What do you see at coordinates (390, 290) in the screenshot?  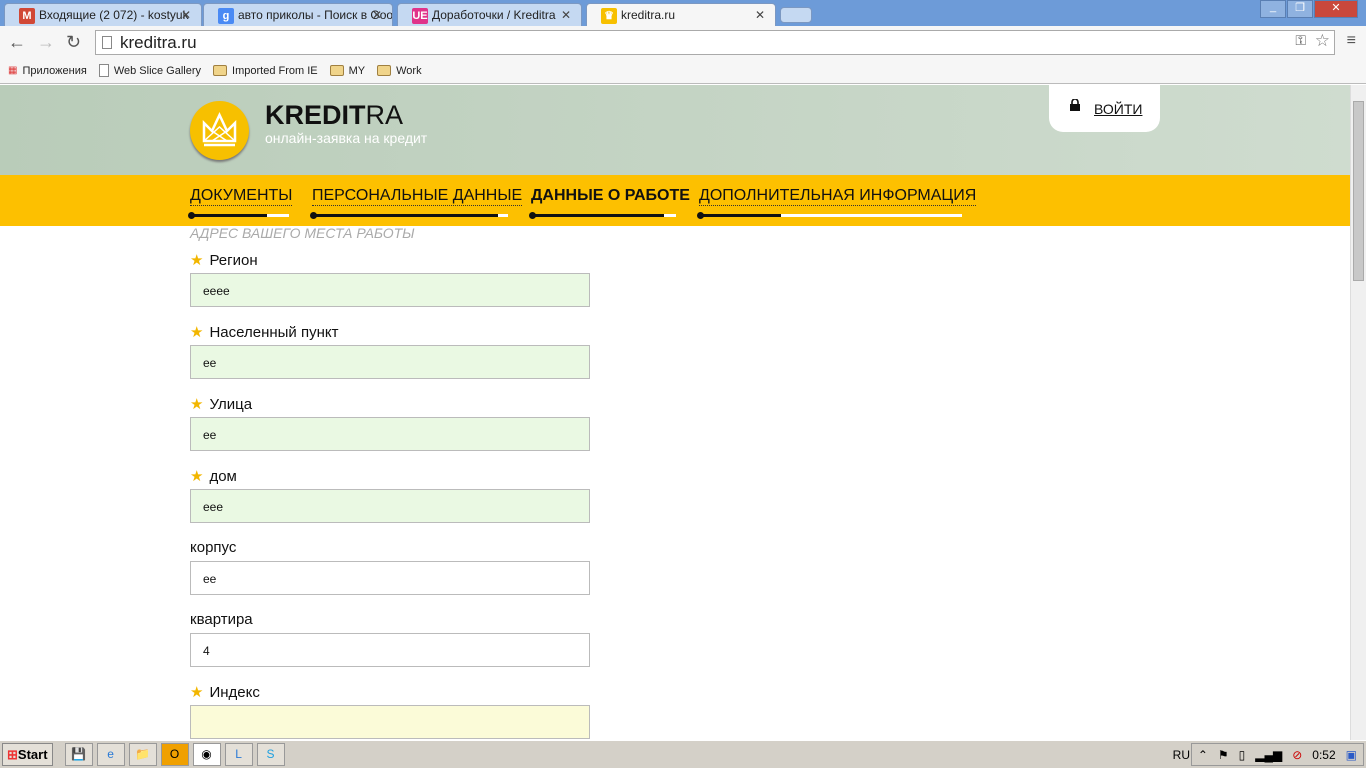 I see `field-input: eeee` at bounding box center [390, 290].